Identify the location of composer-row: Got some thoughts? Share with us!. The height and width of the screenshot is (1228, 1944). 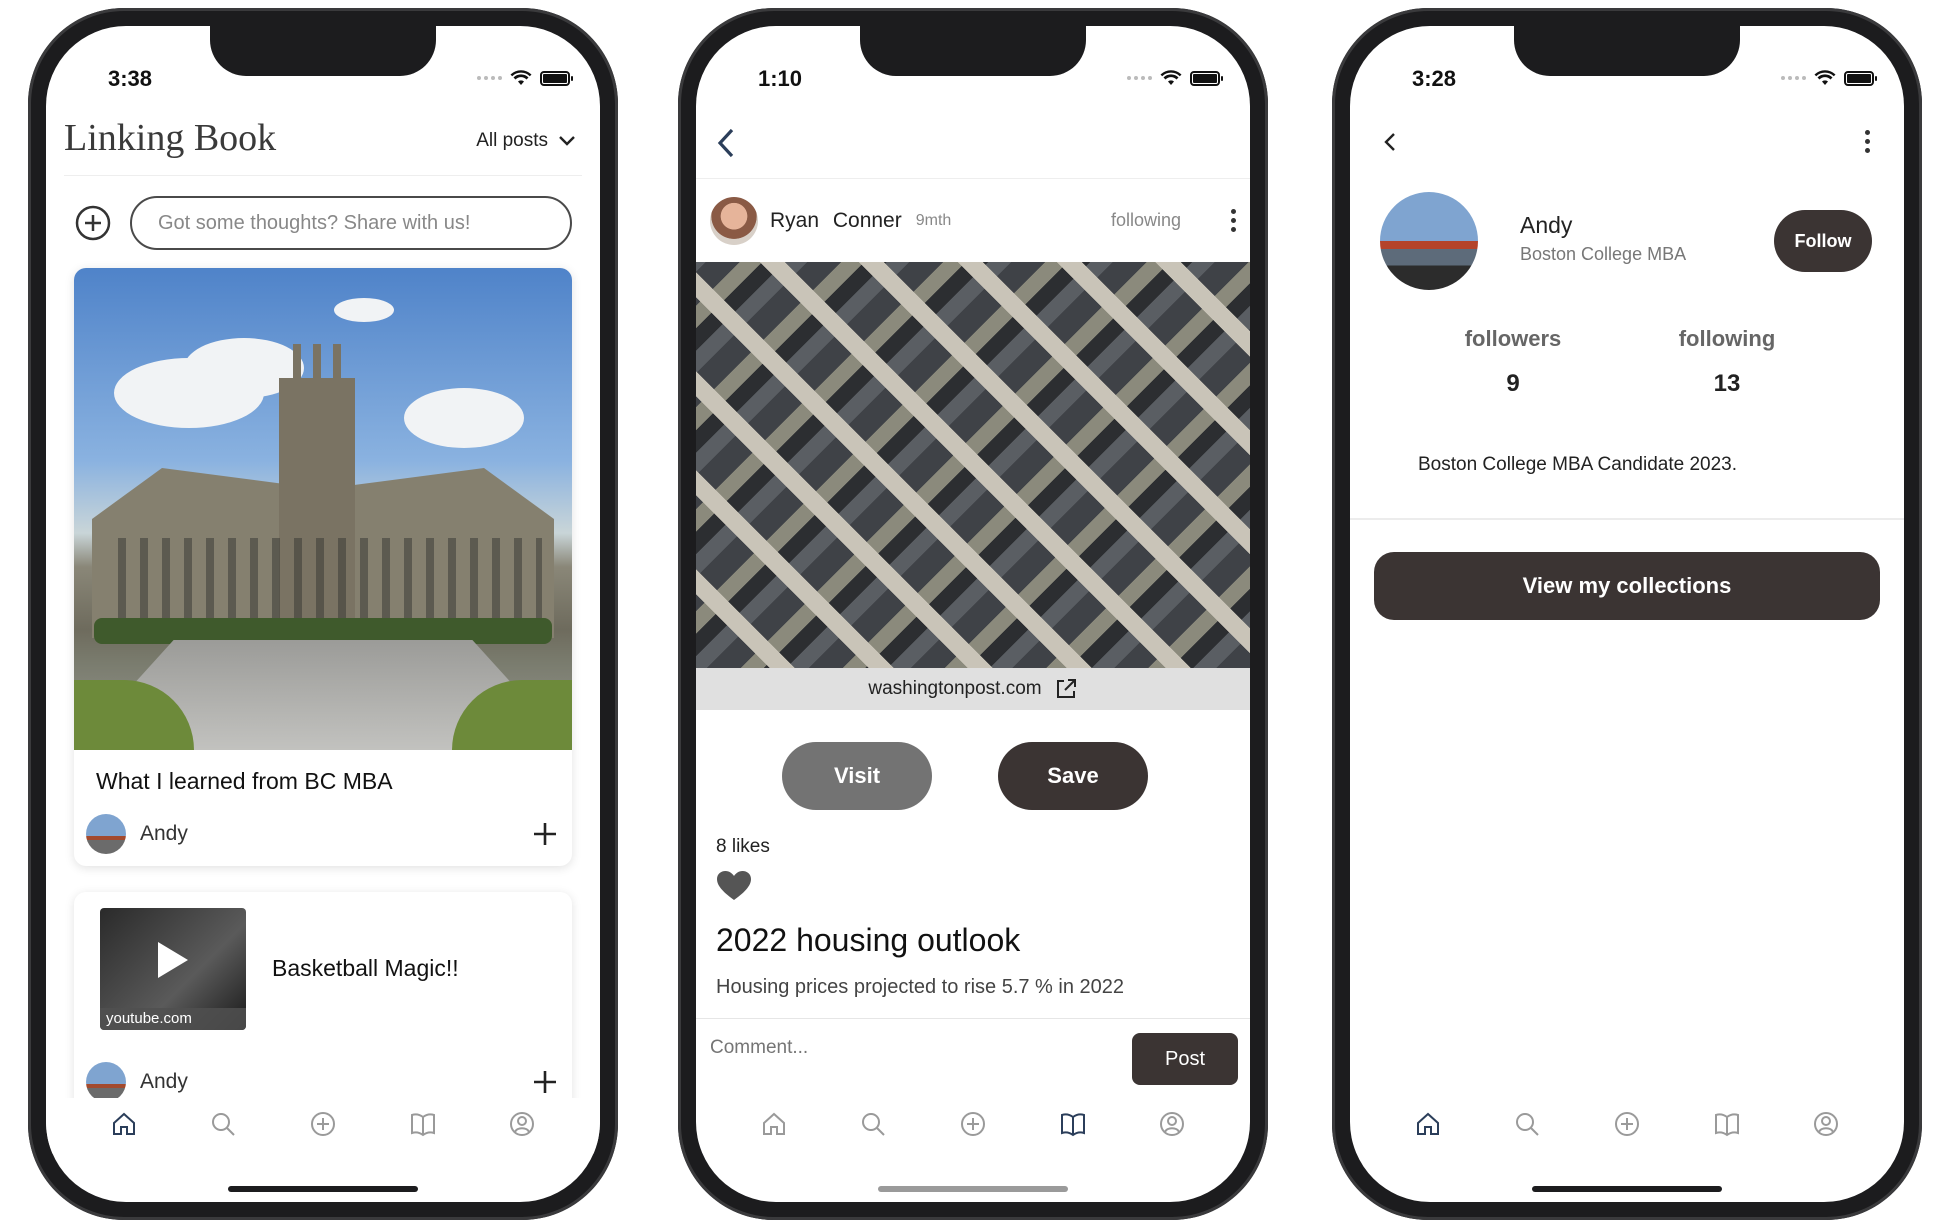
(323, 223).